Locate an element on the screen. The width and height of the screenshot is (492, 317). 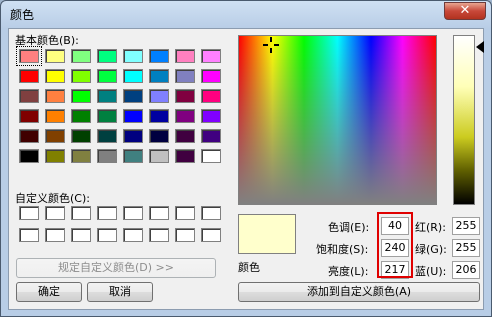
luminance-label: 亮度(L): is located at coordinates (348, 271).